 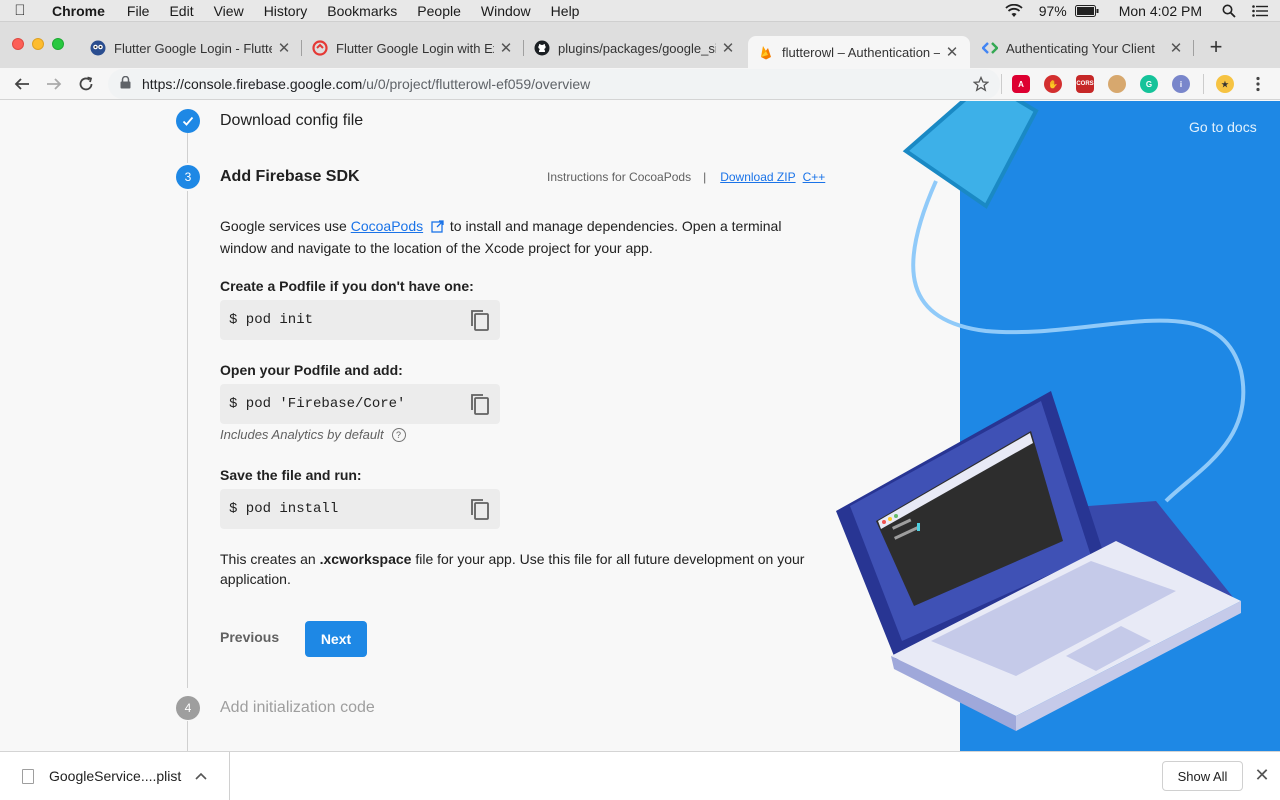 What do you see at coordinates (270, 559) in the screenshot?
I see `outro-text-prefix: This creates an` at bounding box center [270, 559].